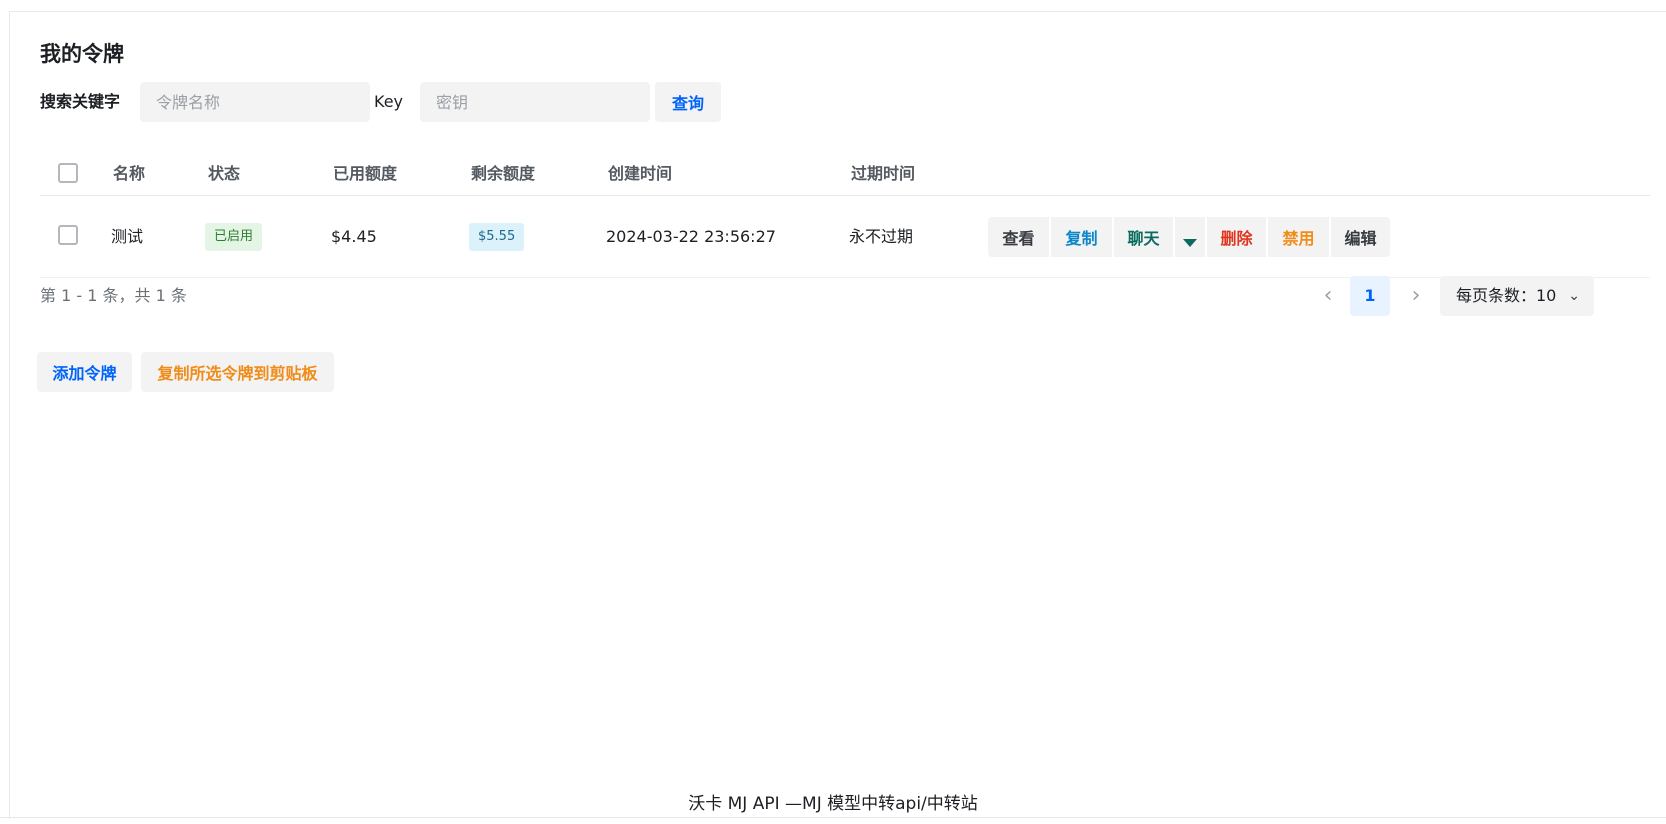 This screenshot has height=824, width=1666. What do you see at coordinates (389, 101) in the screenshot?
I see `key-label: Key` at bounding box center [389, 101].